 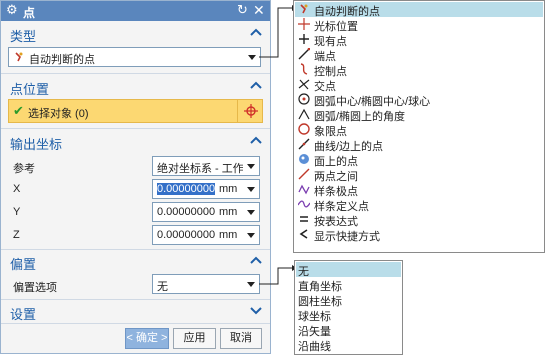 What do you see at coordinates (419, 175) in the screenshot?
I see `menu-item-between-points: 两点之间` at bounding box center [419, 175].